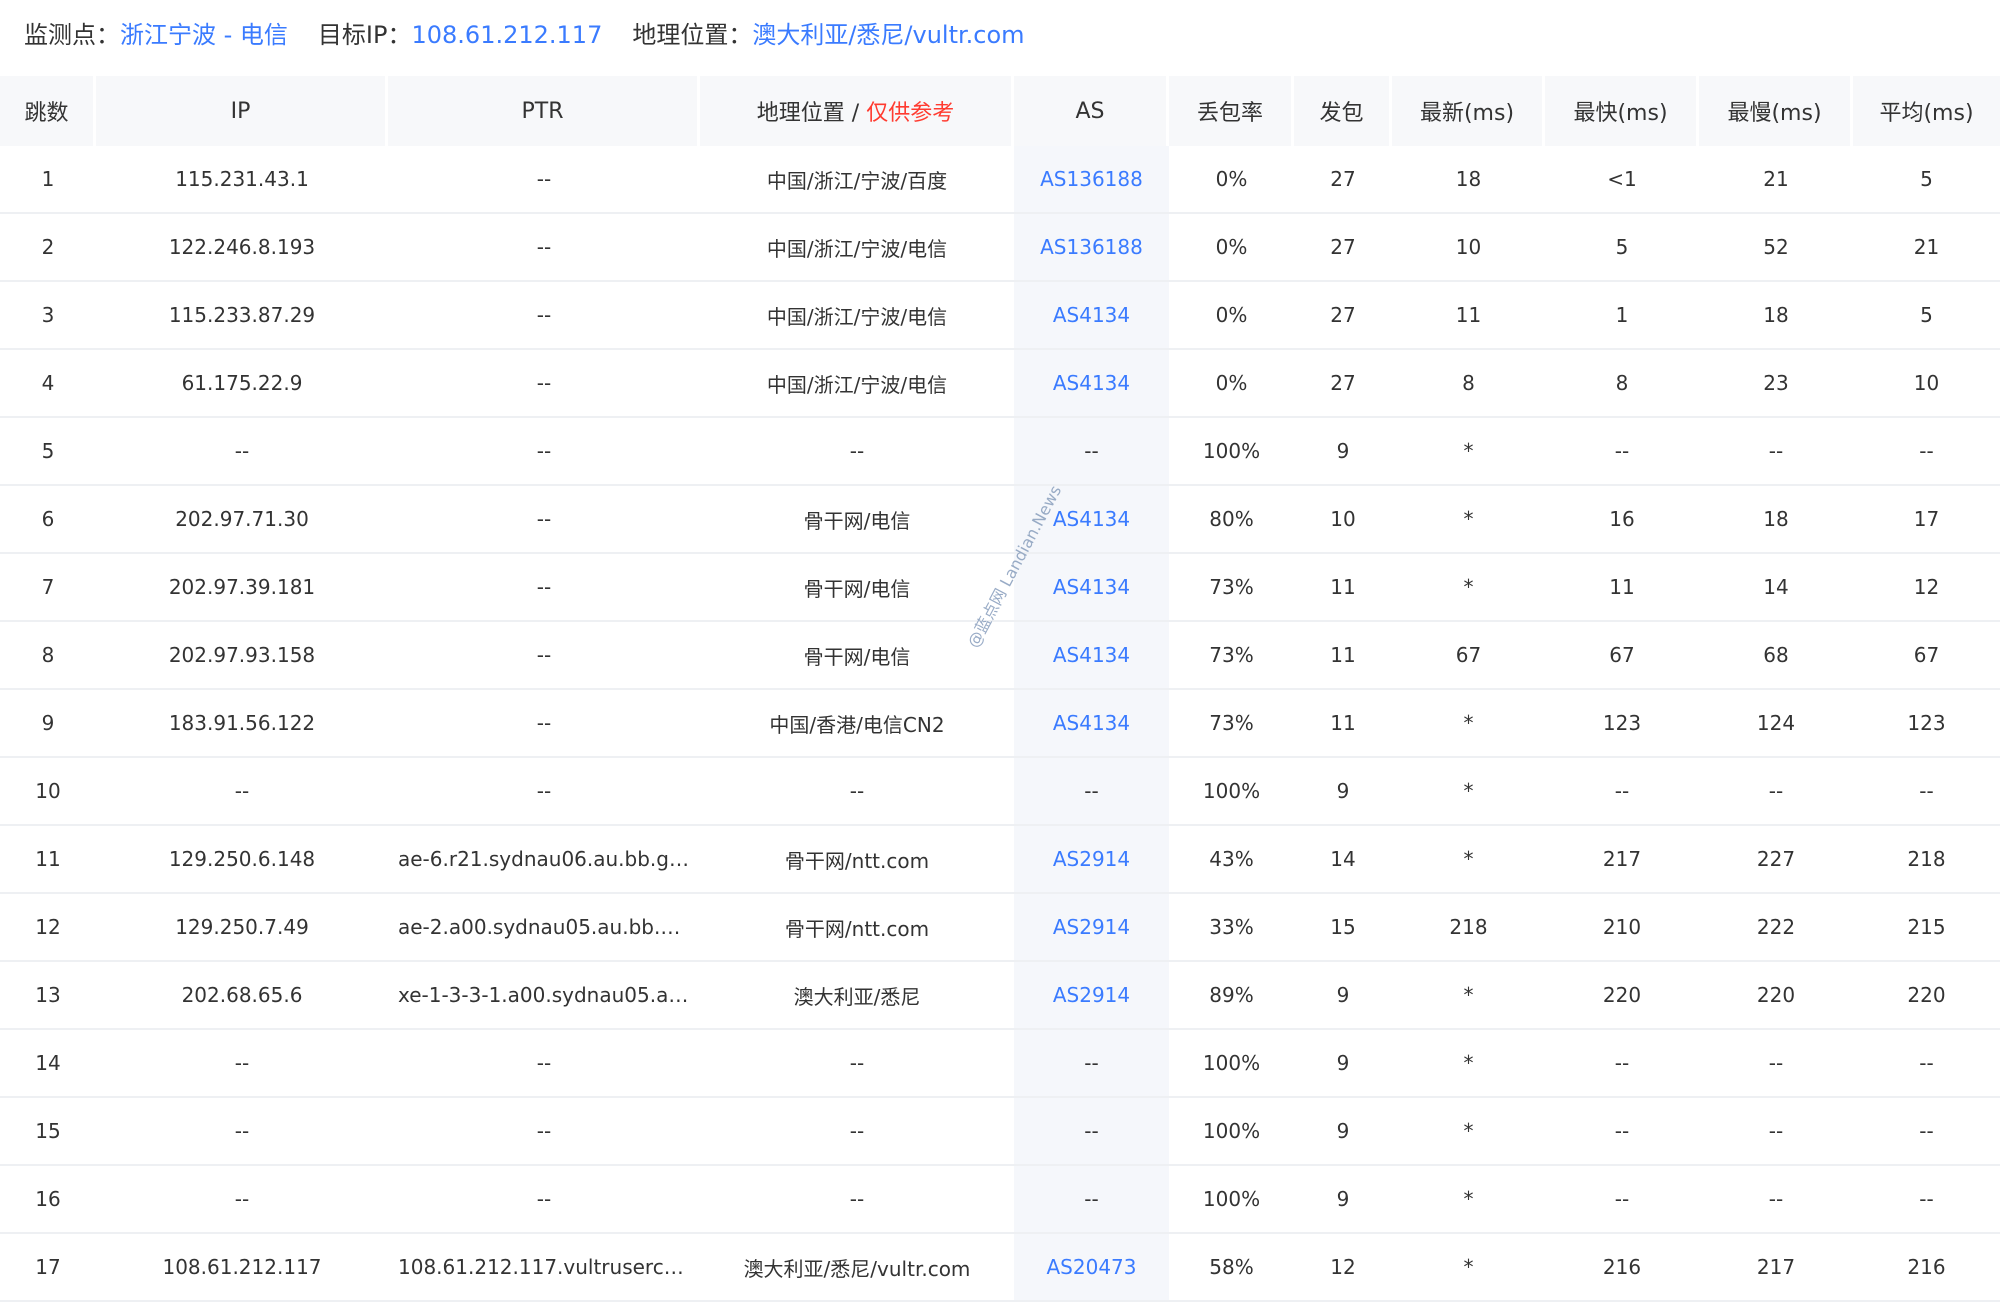 The width and height of the screenshot is (2000, 1302). I want to click on cell-avg: 21, so click(1926, 248).